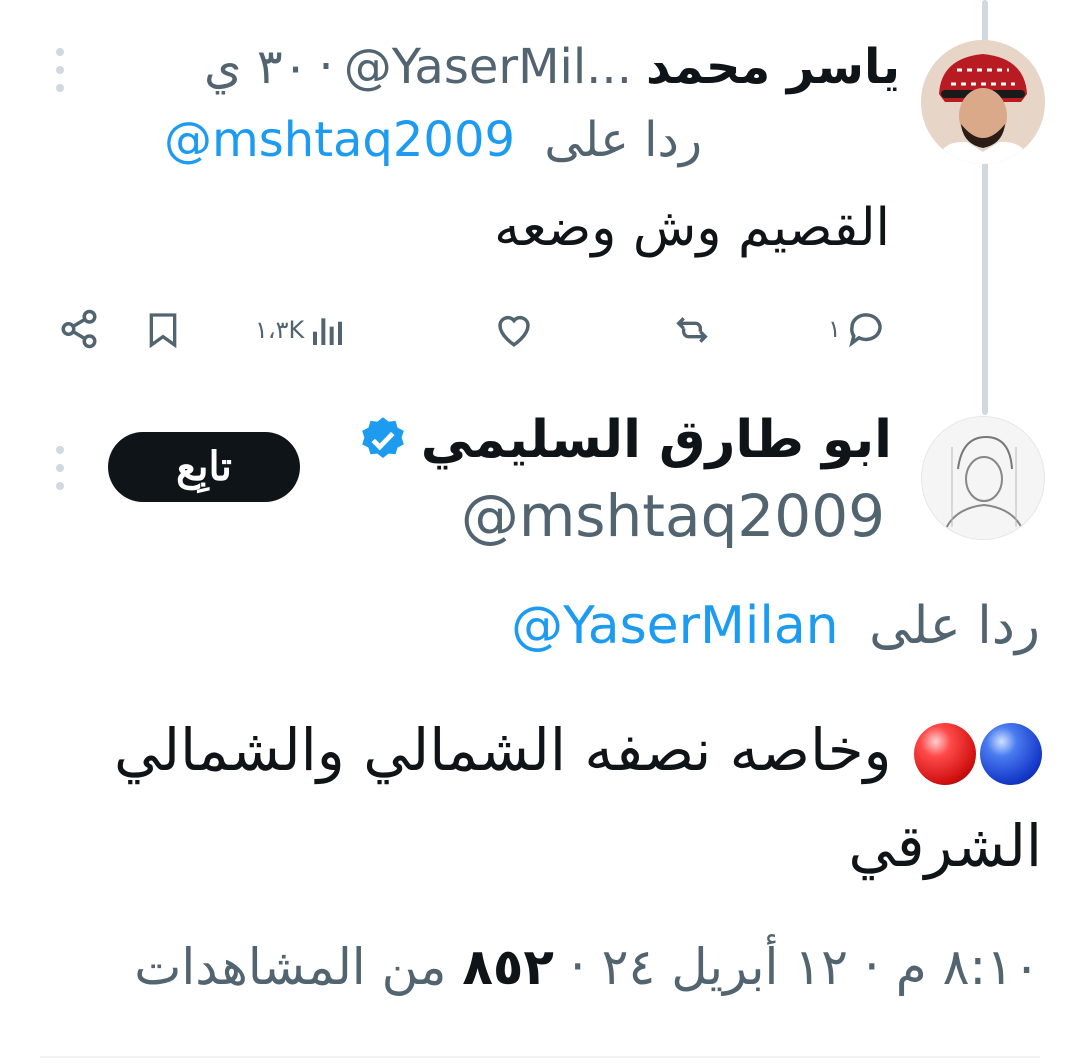 The image size is (1080, 1063). Describe the element at coordinates (382, 437) in the screenshot. I see `verified-badge-icon` at that location.